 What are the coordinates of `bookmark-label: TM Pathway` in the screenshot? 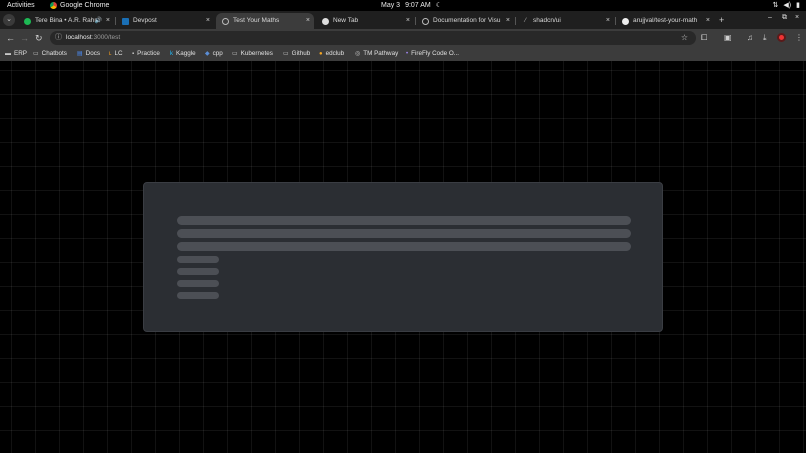 It's located at (381, 53).